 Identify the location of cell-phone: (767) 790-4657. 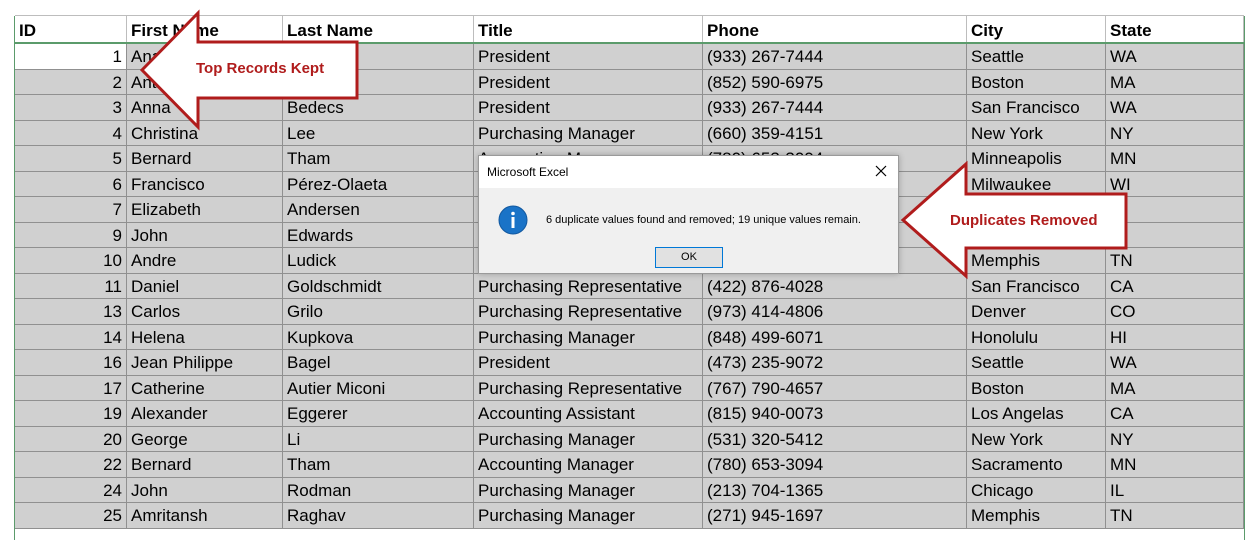
(835, 388).